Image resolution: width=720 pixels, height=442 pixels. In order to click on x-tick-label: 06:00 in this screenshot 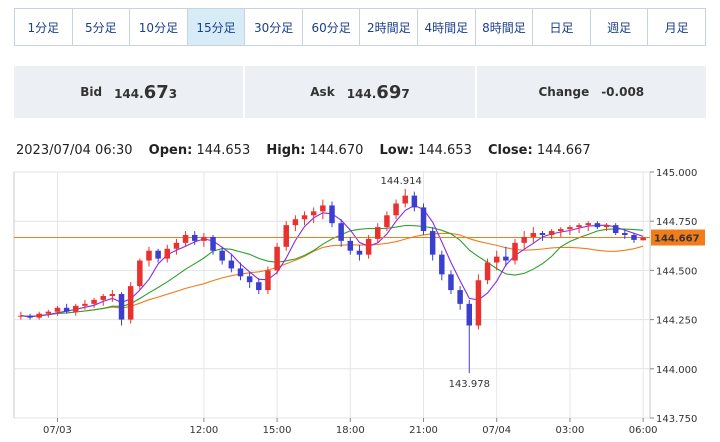, I will do `click(643, 430)`.